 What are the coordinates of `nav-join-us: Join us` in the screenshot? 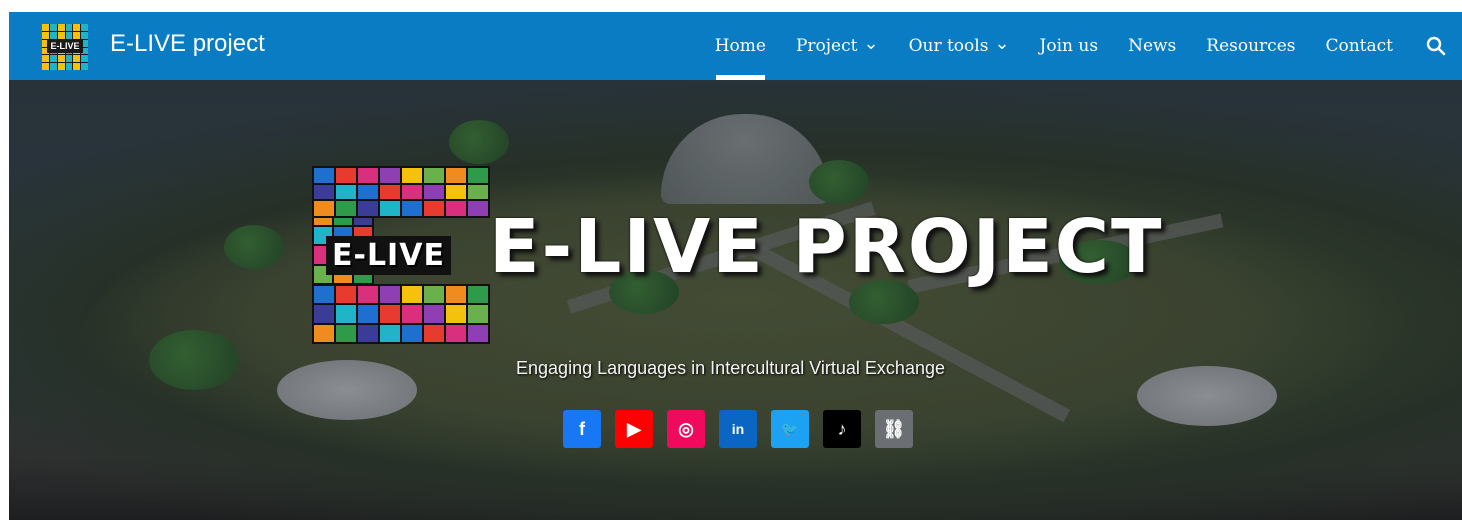 It's located at (1069, 46).